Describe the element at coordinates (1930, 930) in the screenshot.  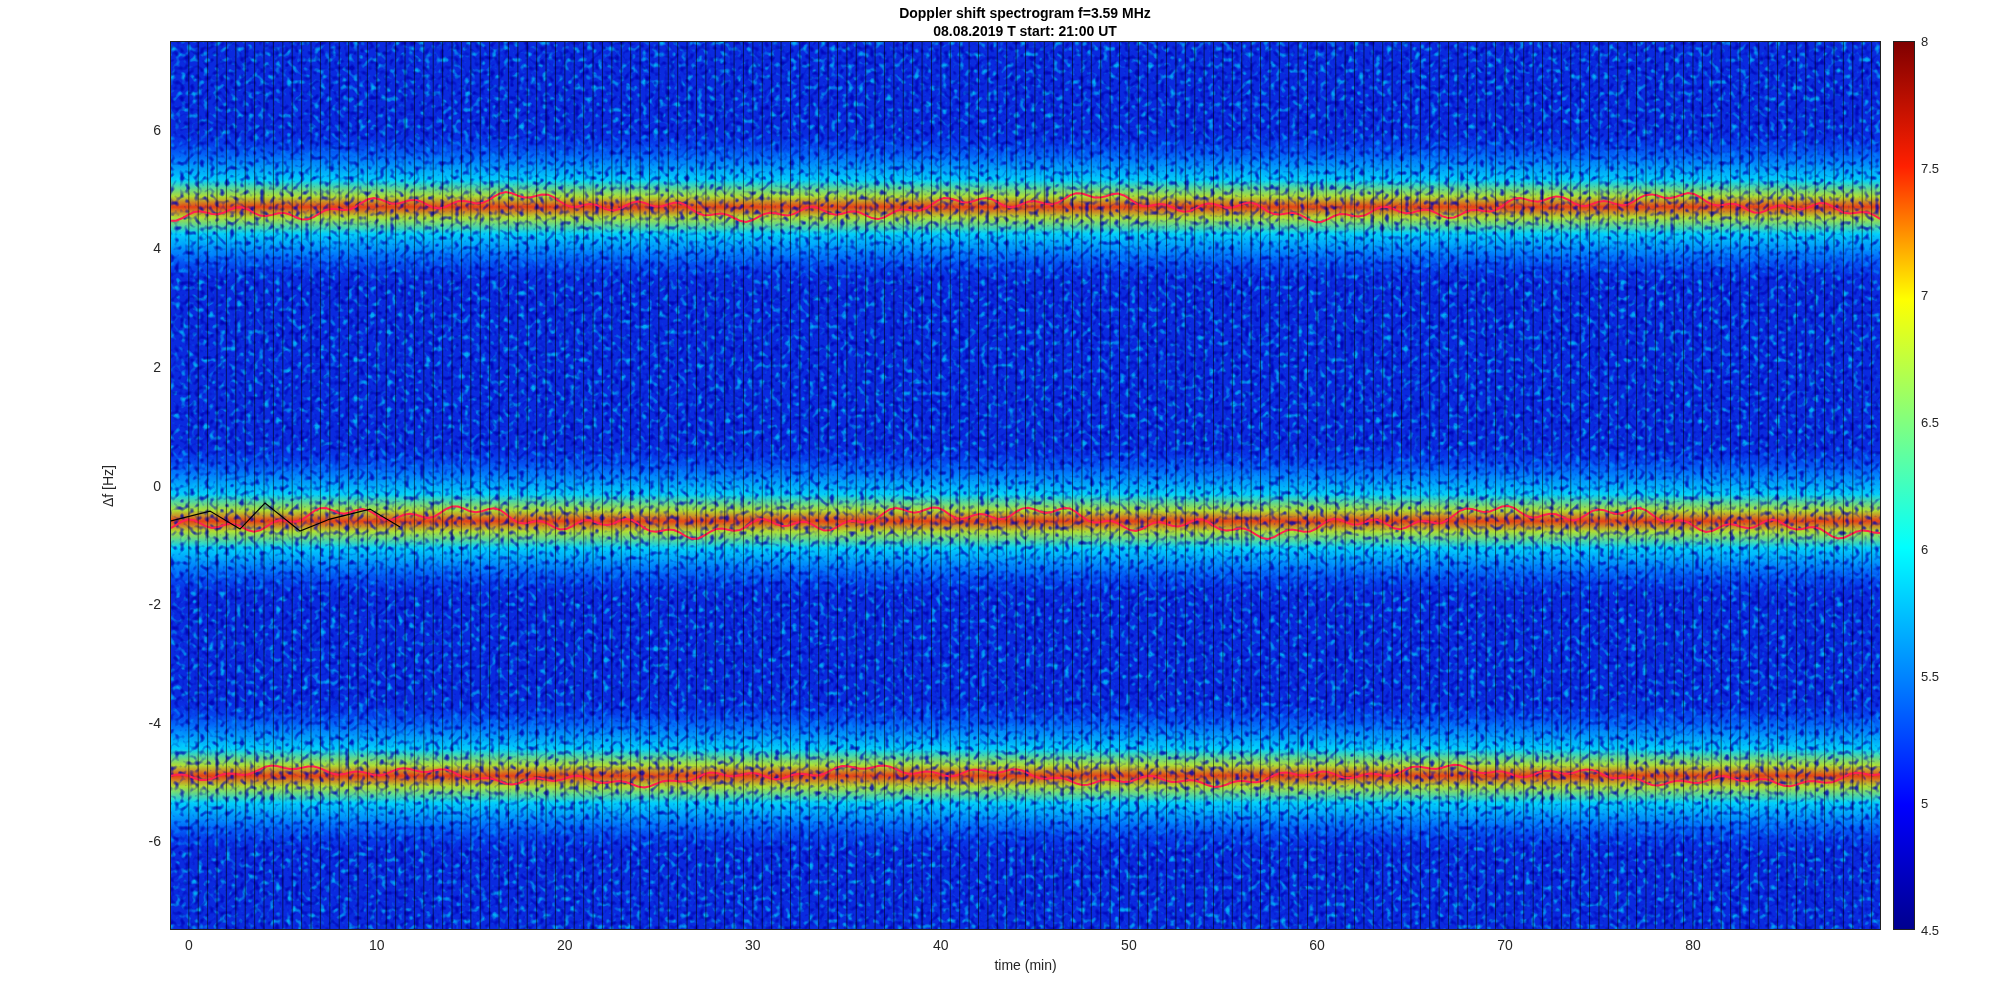
I see `colorbar-tick-label: 4.5` at that location.